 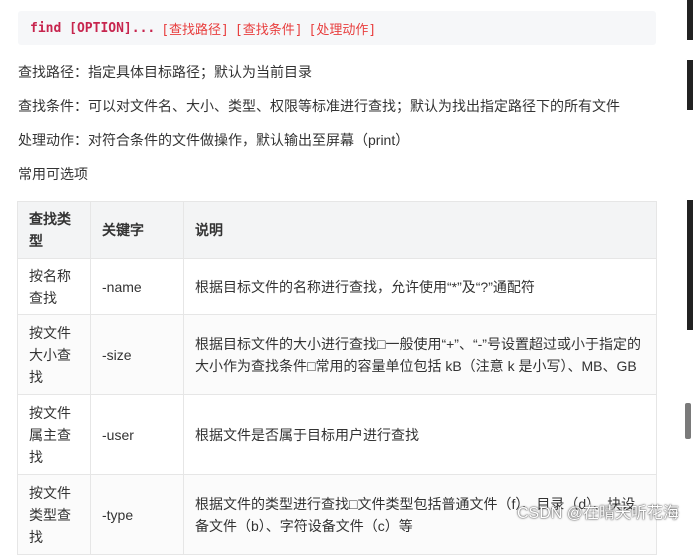 What do you see at coordinates (195, 30) in the screenshot?
I see `code-arg-path: [查找路径]` at bounding box center [195, 30].